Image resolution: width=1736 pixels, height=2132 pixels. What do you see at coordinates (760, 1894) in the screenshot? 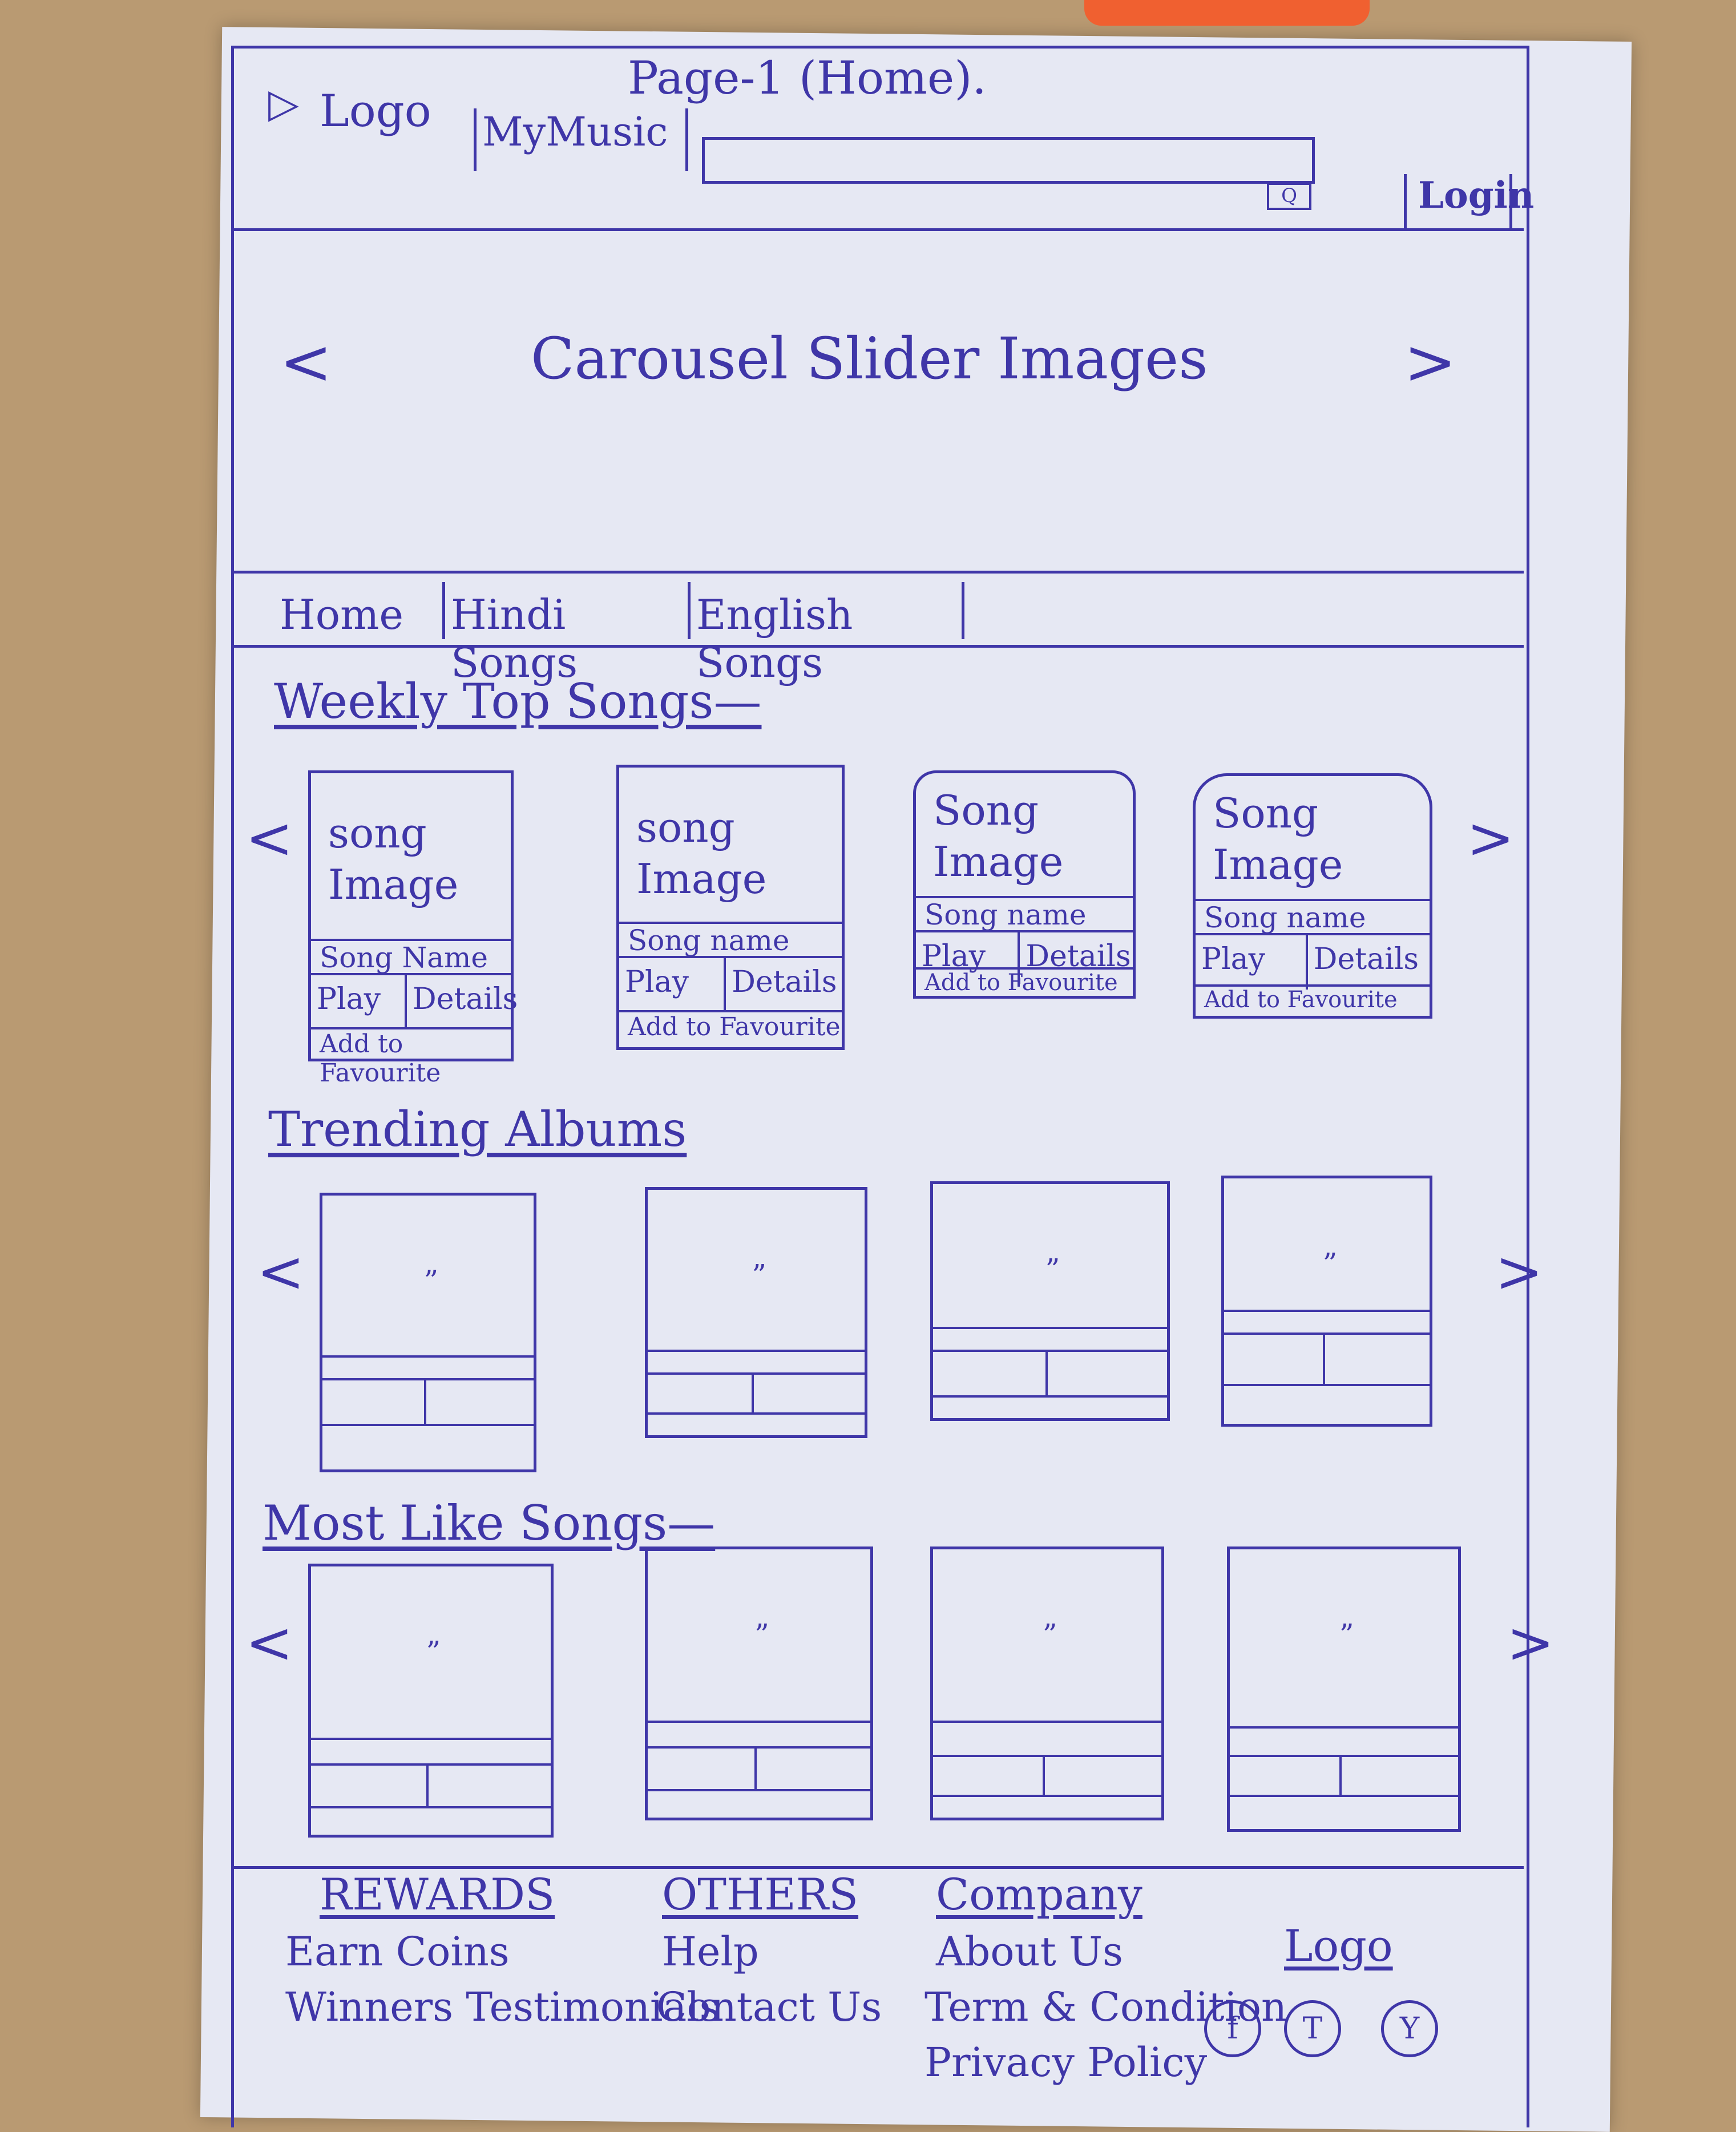
I see `footer-others-title: OTHERS` at bounding box center [760, 1894].